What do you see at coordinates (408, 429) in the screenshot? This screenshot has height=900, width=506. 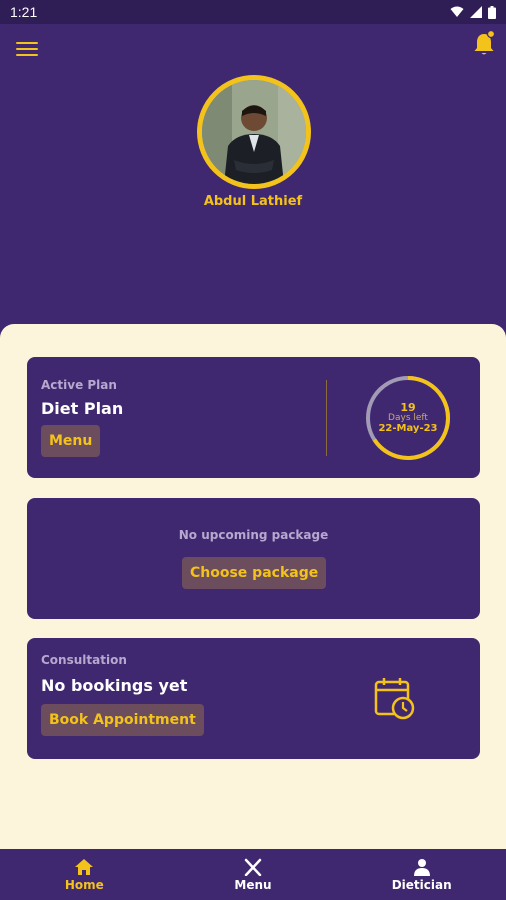 I see `plan-end-date: 22-May-23` at bounding box center [408, 429].